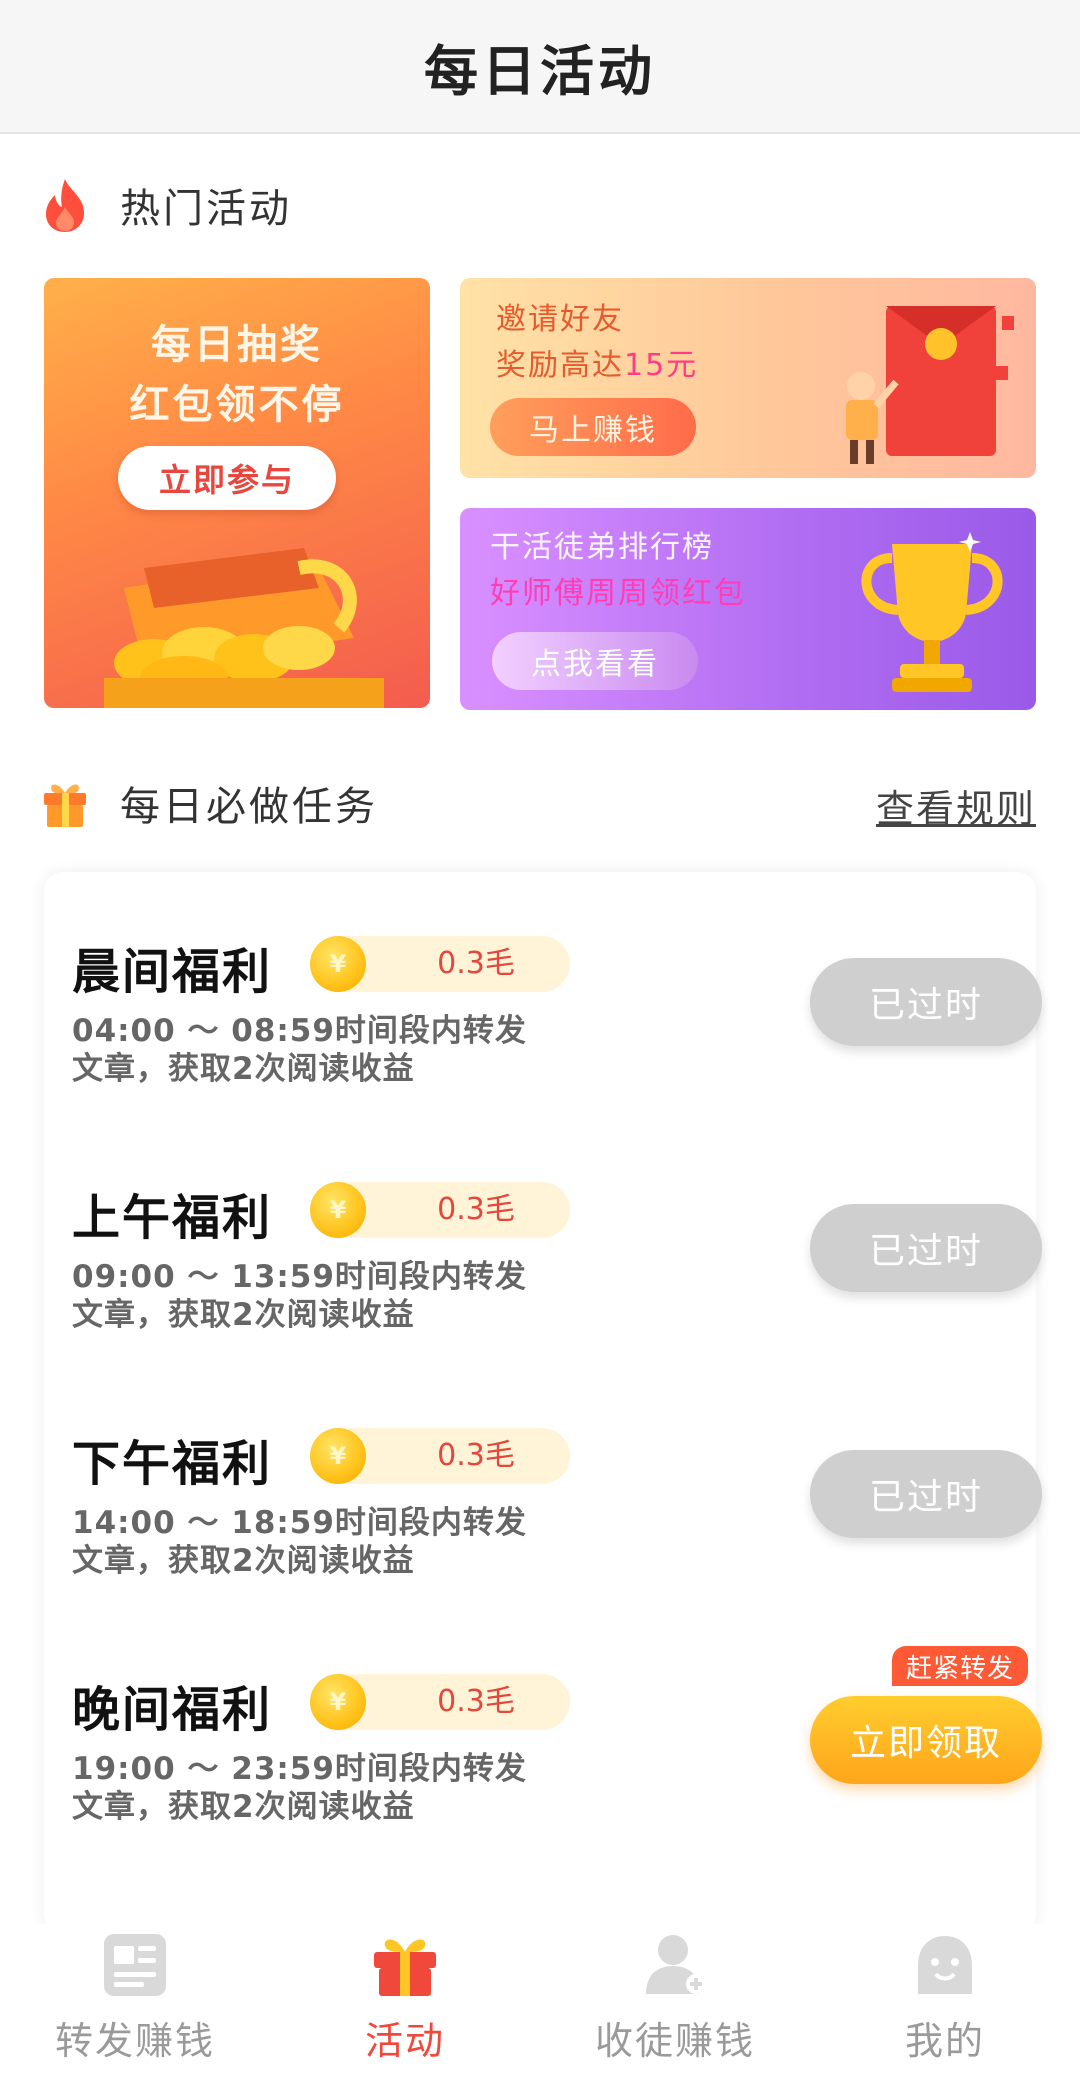 The height and width of the screenshot is (2080, 1080). What do you see at coordinates (405, 2002) in the screenshot?
I see `nav-item-activities: 活动` at bounding box center [405, 2002].